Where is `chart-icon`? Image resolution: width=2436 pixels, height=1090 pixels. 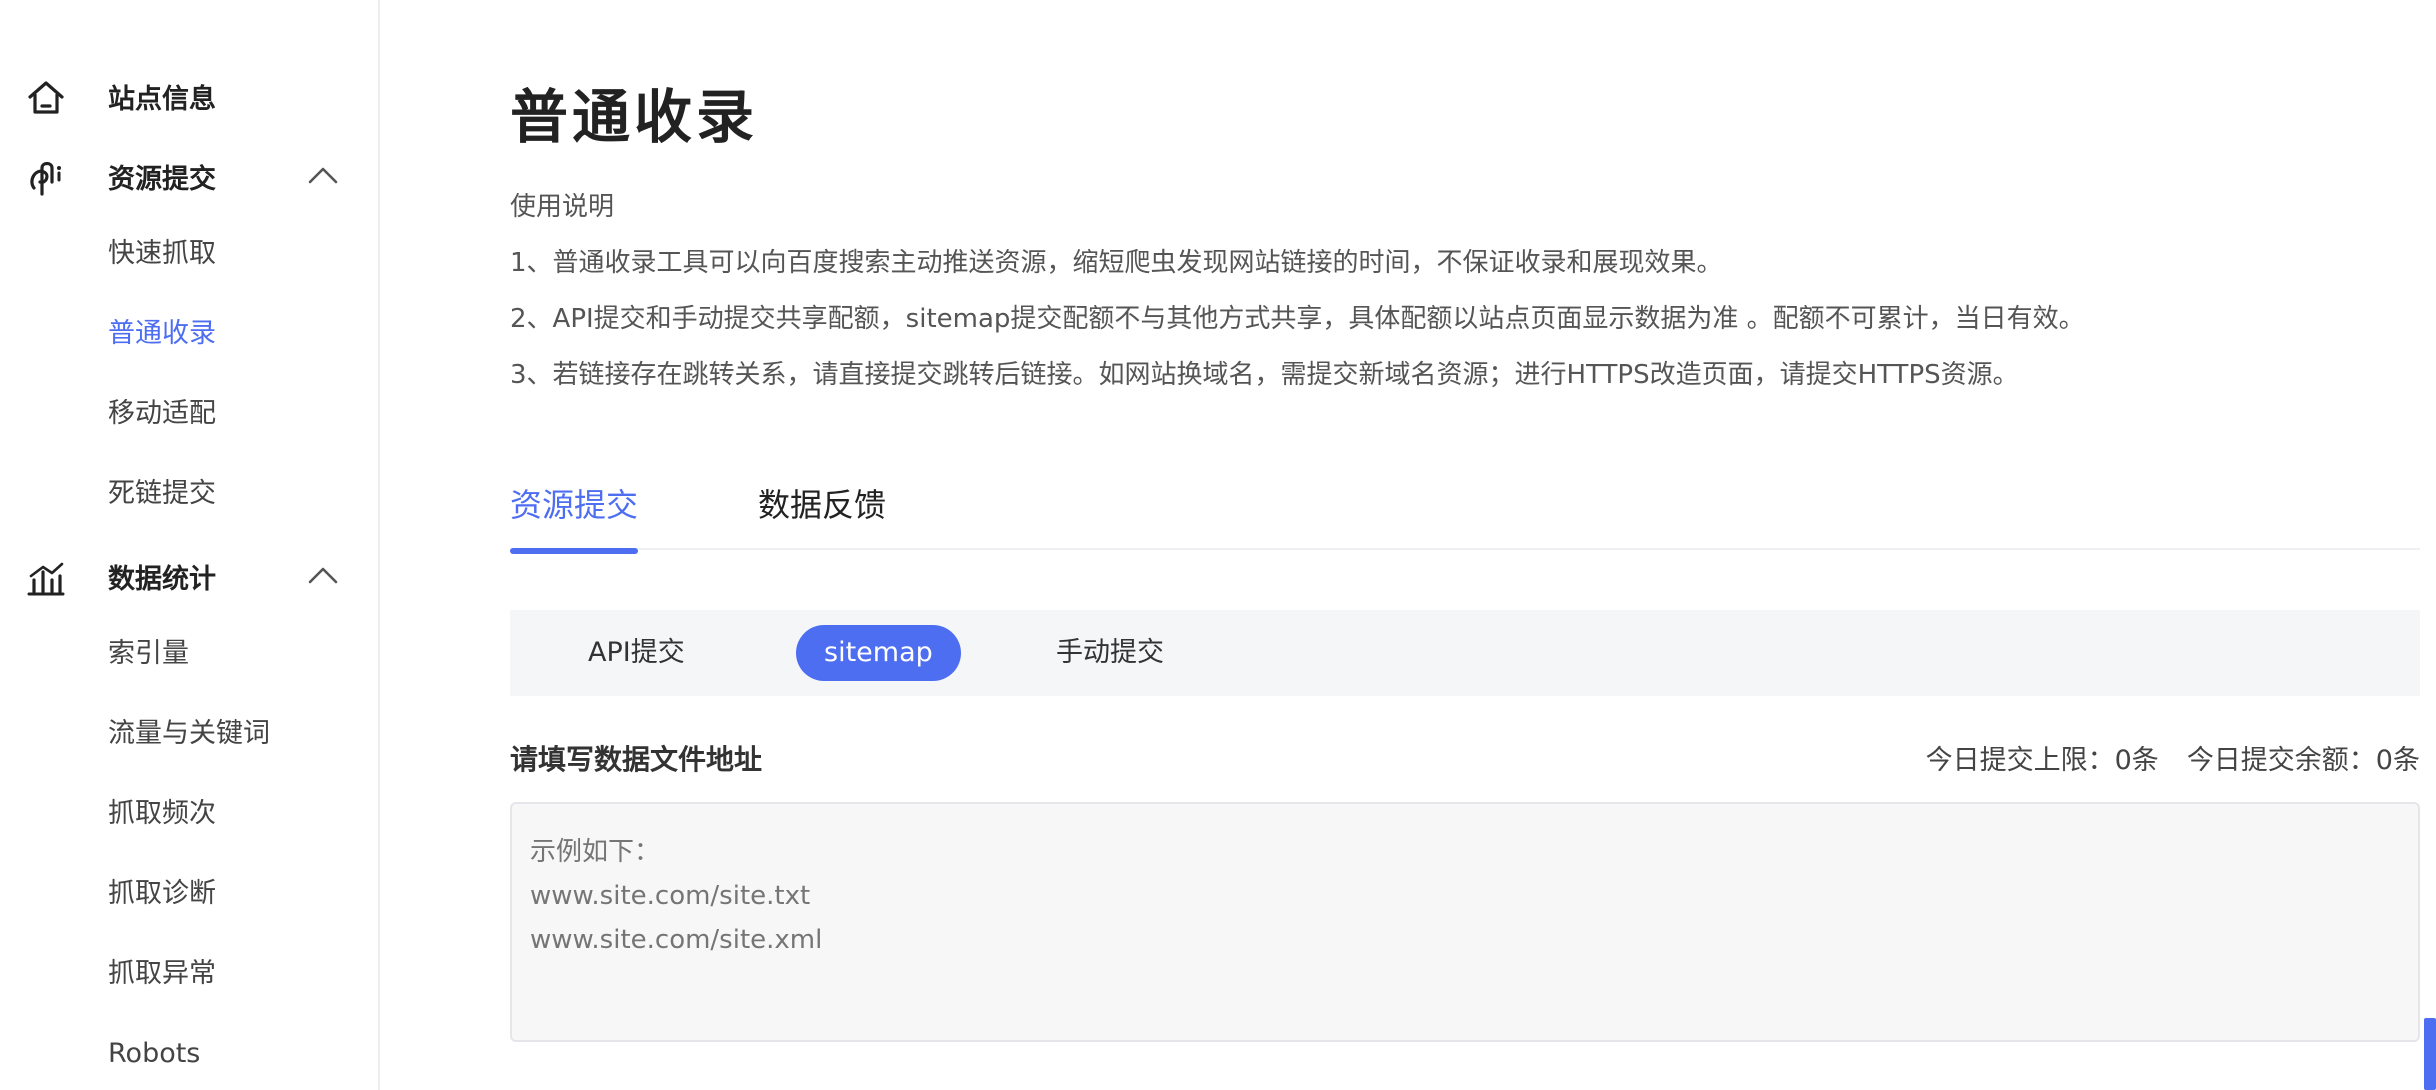 chart-icon is located at coordinates (46, 579).